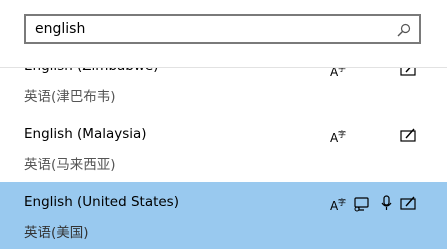 The height and width of the screenshot is (249, 447). Describe the element at coordinates (404, 29) in the screenshot. I see `search-icon` at that location.